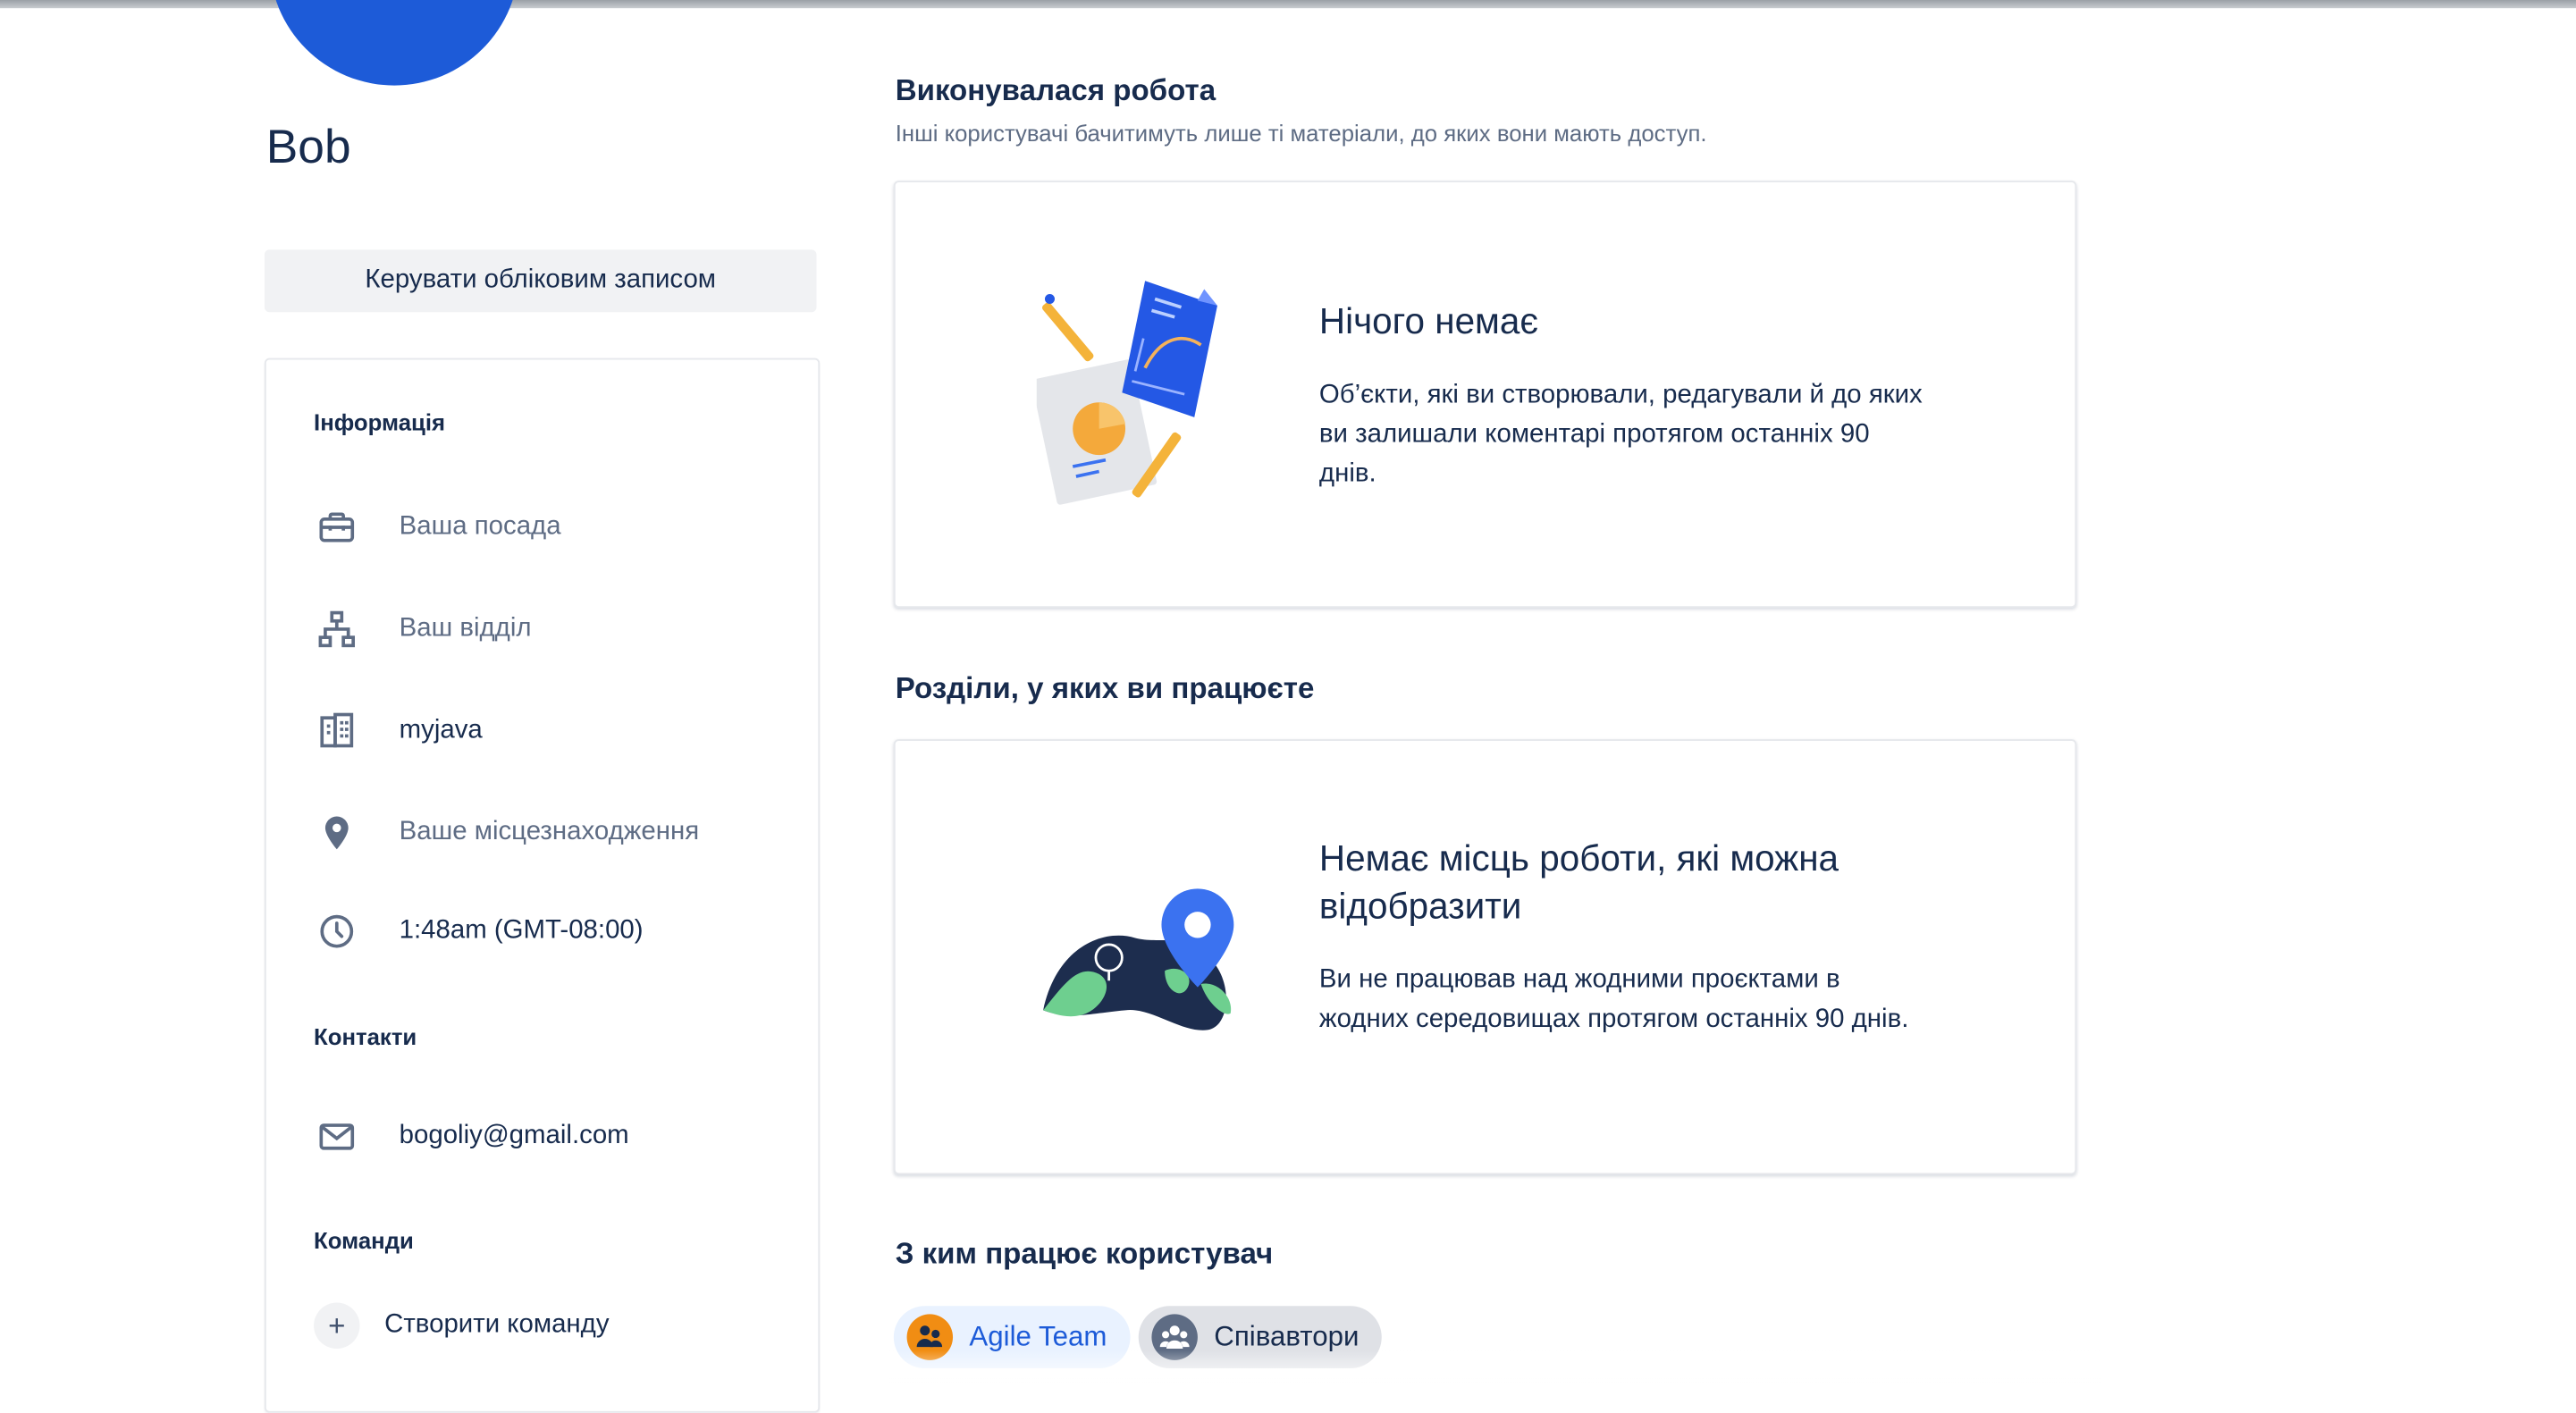  What do you see at coordinates (337, 629) in the screenshot?
I see `org-chart-icon` at bounding box center [337, 629].